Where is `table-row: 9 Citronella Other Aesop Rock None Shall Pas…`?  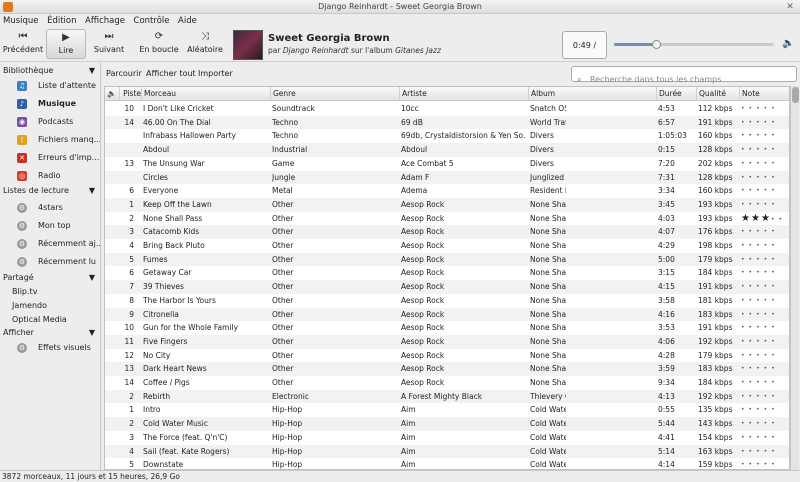
table-row: 9 Citronella Other Aesop Rock None Shall Pas… is located at coordinates (447, 314).